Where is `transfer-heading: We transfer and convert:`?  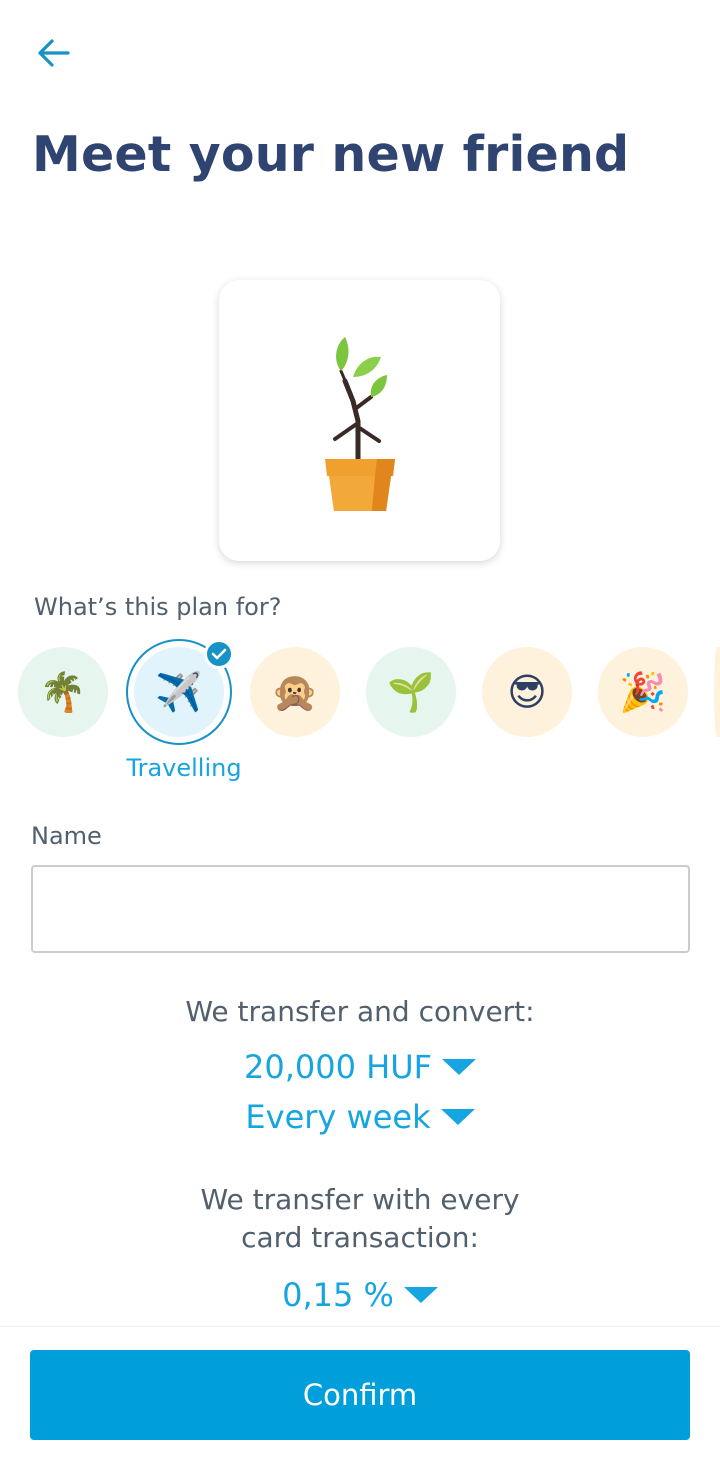 transfer-heading: We transfer and convert: is located at coordinates (360, 1011).